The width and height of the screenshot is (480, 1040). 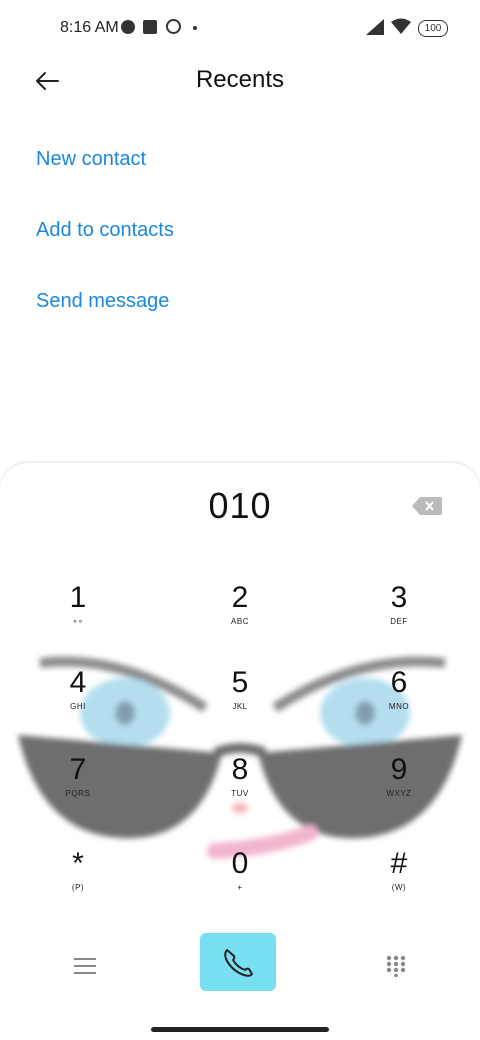 What do you see at coordinates (102, 301) in the screenshot?
I see `send-message-link: Send message` at bounding box center [102, 301].